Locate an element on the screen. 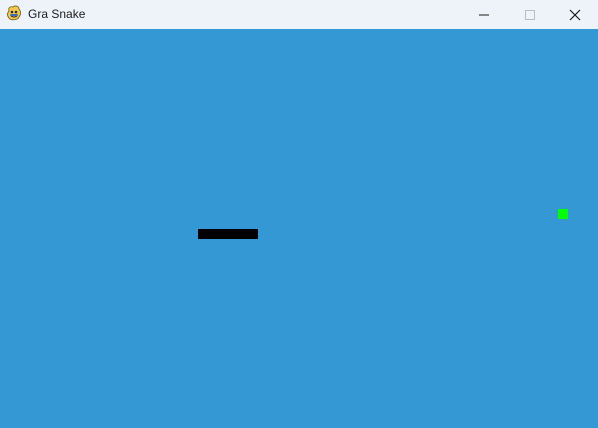 The image size is (598, 428). maximize-button is located at coordinates (530, 14).